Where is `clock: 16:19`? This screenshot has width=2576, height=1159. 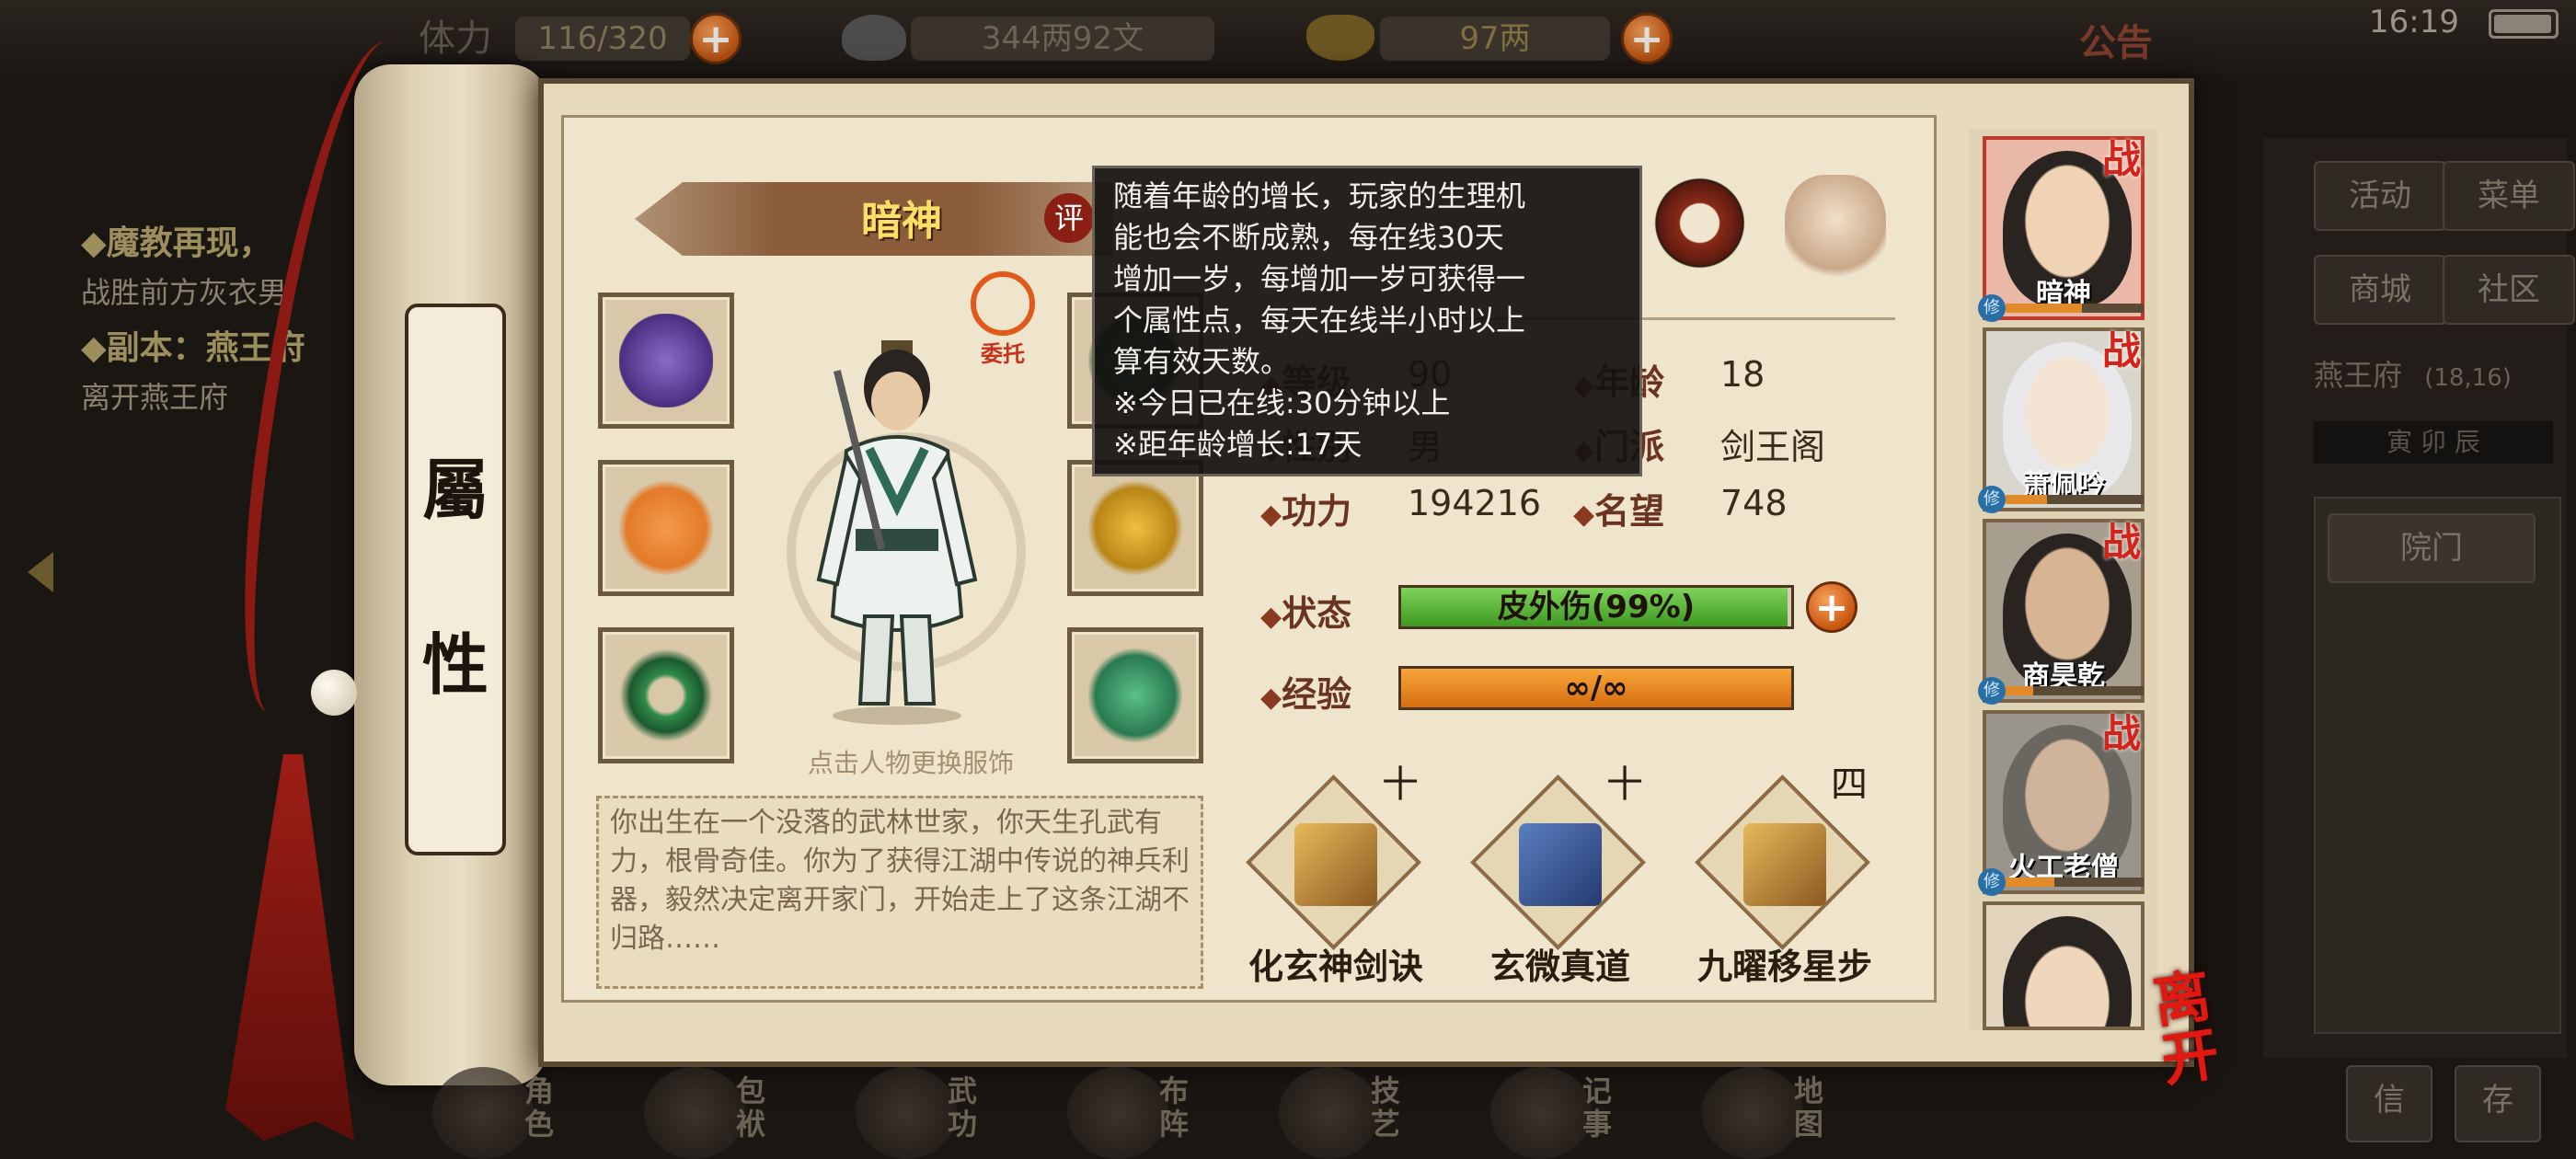
clock: 16:19 is located at coordinates (2414, 22).